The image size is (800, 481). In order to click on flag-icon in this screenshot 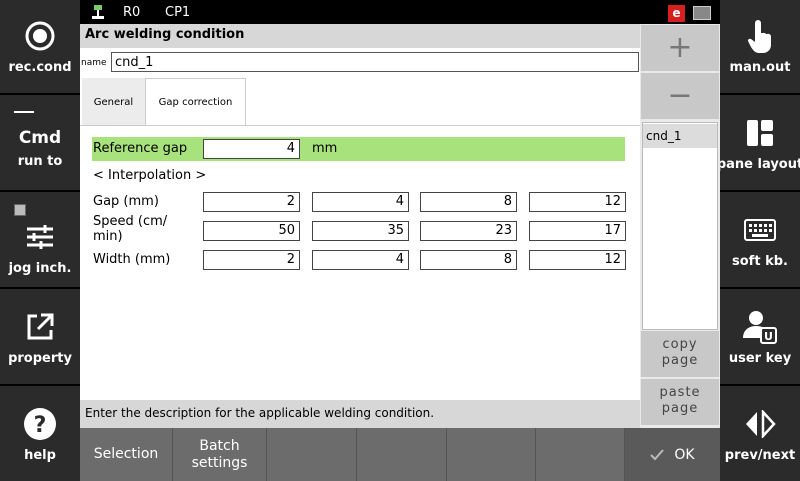, I will do `click(702, 13)`.